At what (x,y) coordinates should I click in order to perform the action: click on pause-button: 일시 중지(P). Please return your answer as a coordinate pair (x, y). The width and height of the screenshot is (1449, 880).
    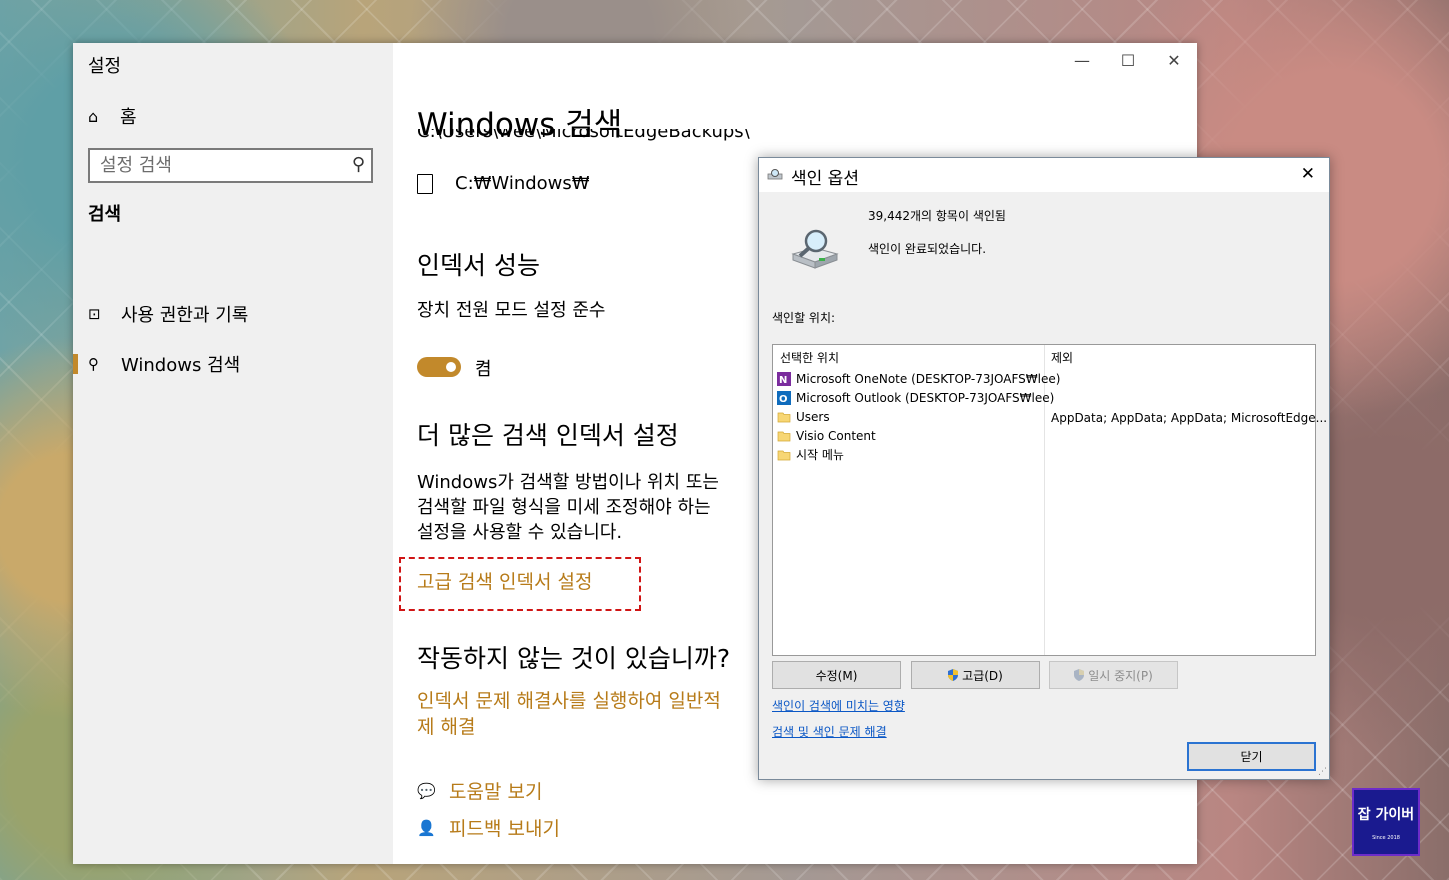
    Looking at the image, I should click on (1113, 675).